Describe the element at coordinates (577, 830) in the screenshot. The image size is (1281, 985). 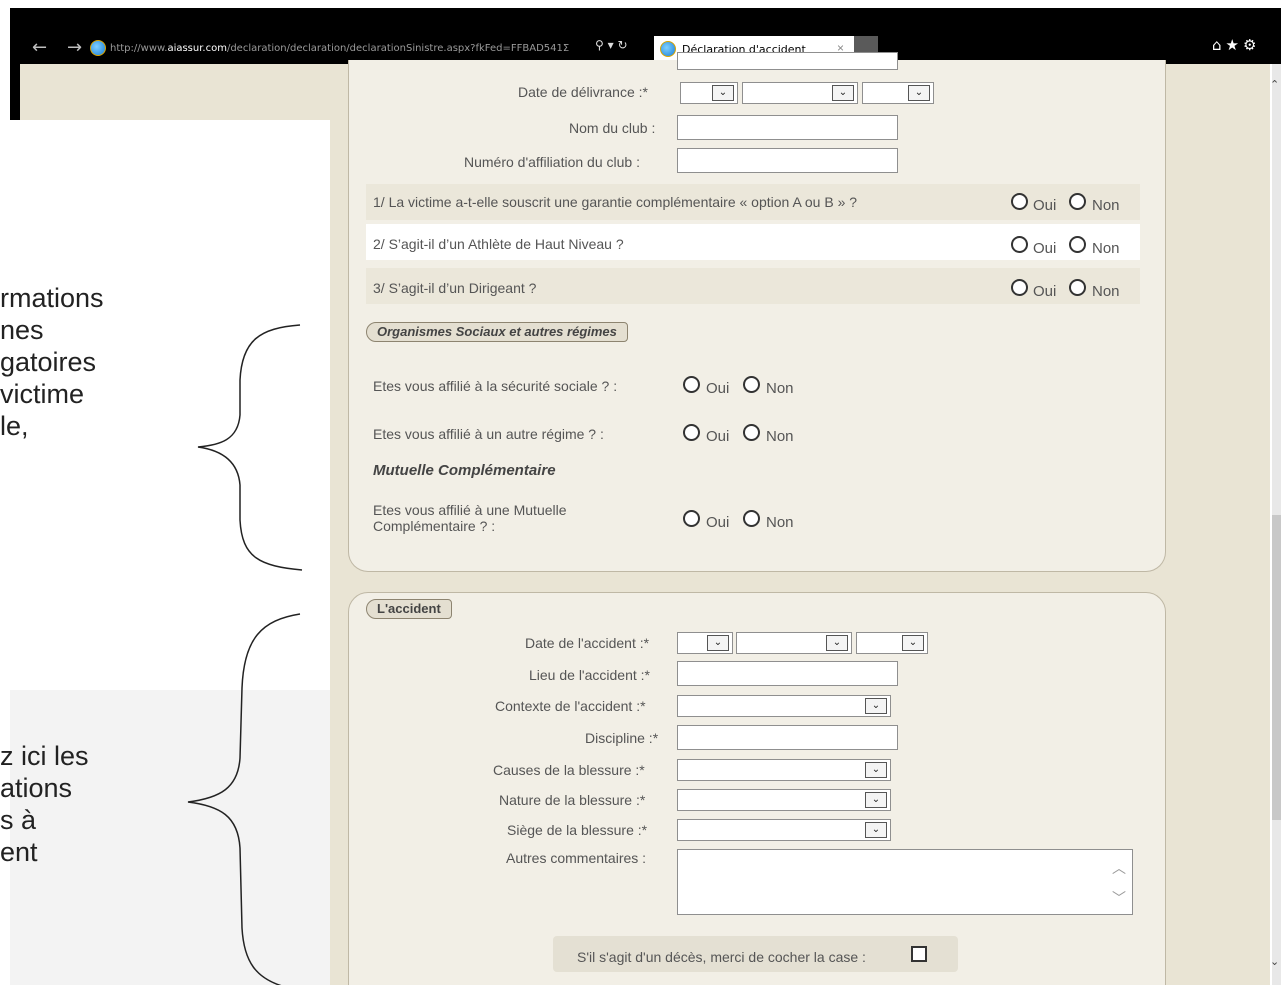
I see `siege-label: Siège de la blessure :*` at that location.